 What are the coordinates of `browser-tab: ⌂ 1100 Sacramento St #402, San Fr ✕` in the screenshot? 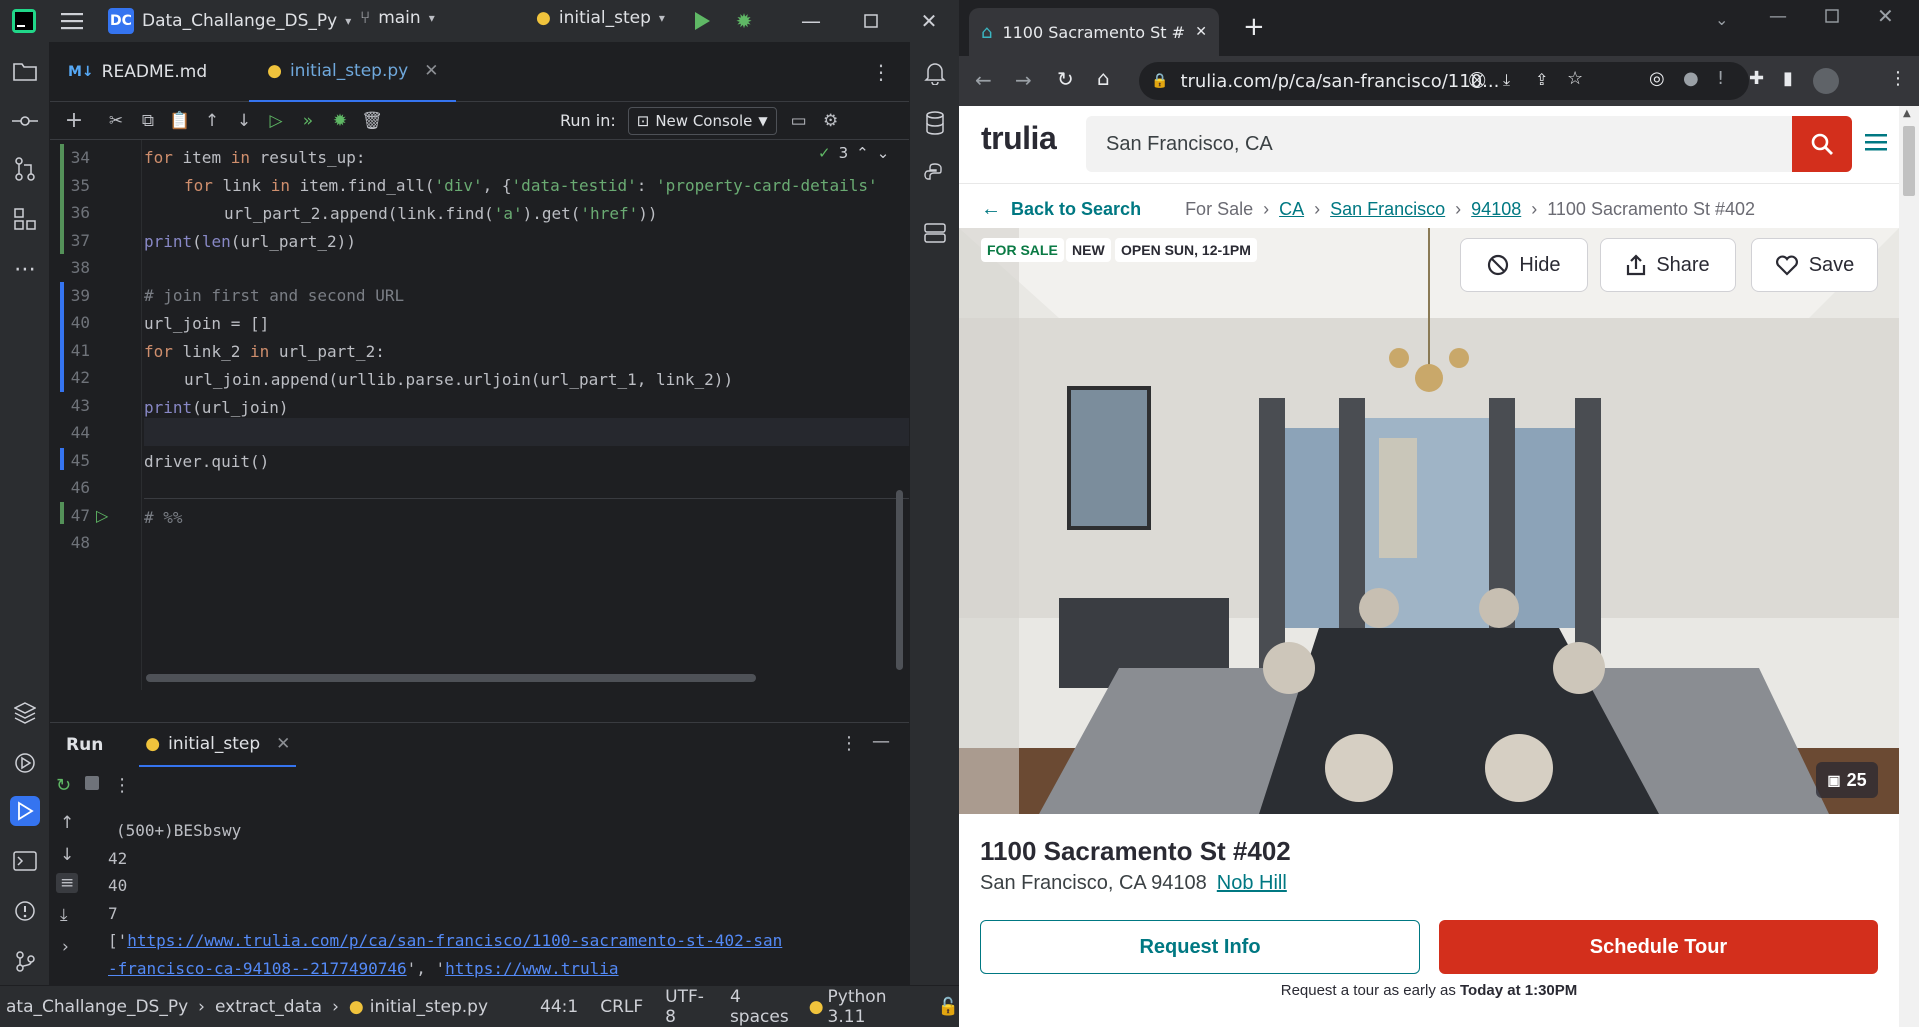 It's located at (1094, 32).